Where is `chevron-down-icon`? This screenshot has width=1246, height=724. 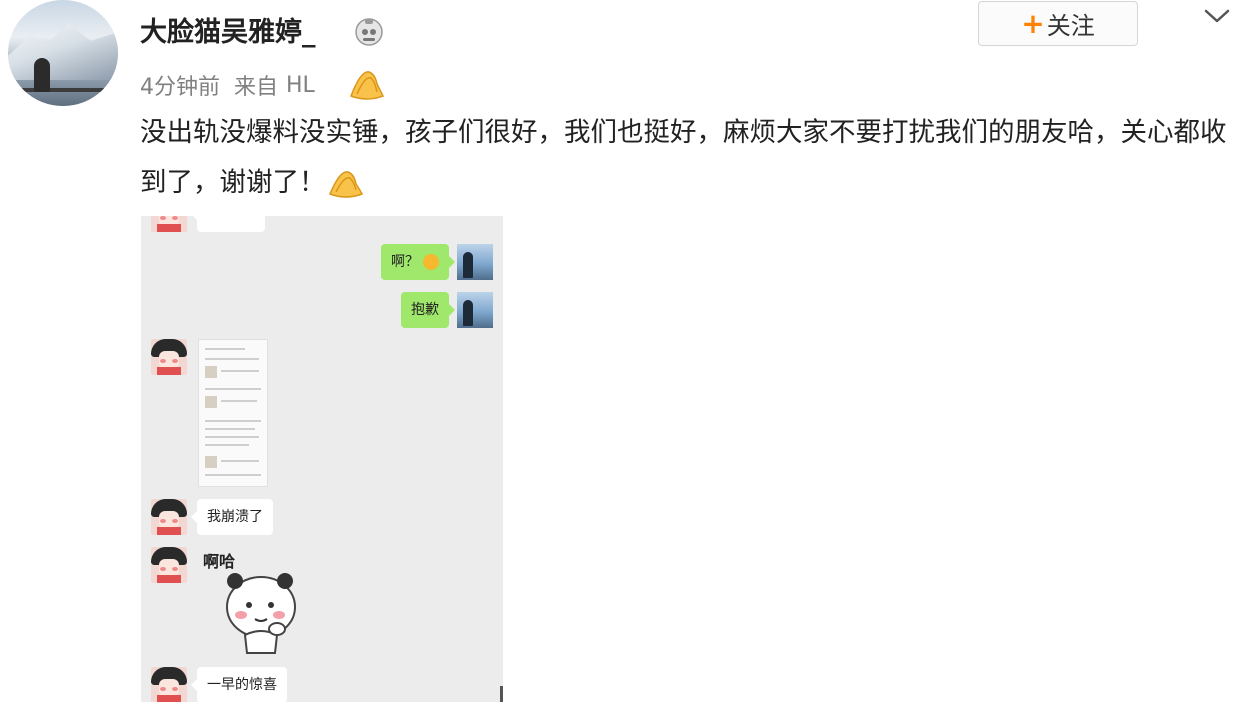 chevron-down-icon is located at coordinates (1217, 16).